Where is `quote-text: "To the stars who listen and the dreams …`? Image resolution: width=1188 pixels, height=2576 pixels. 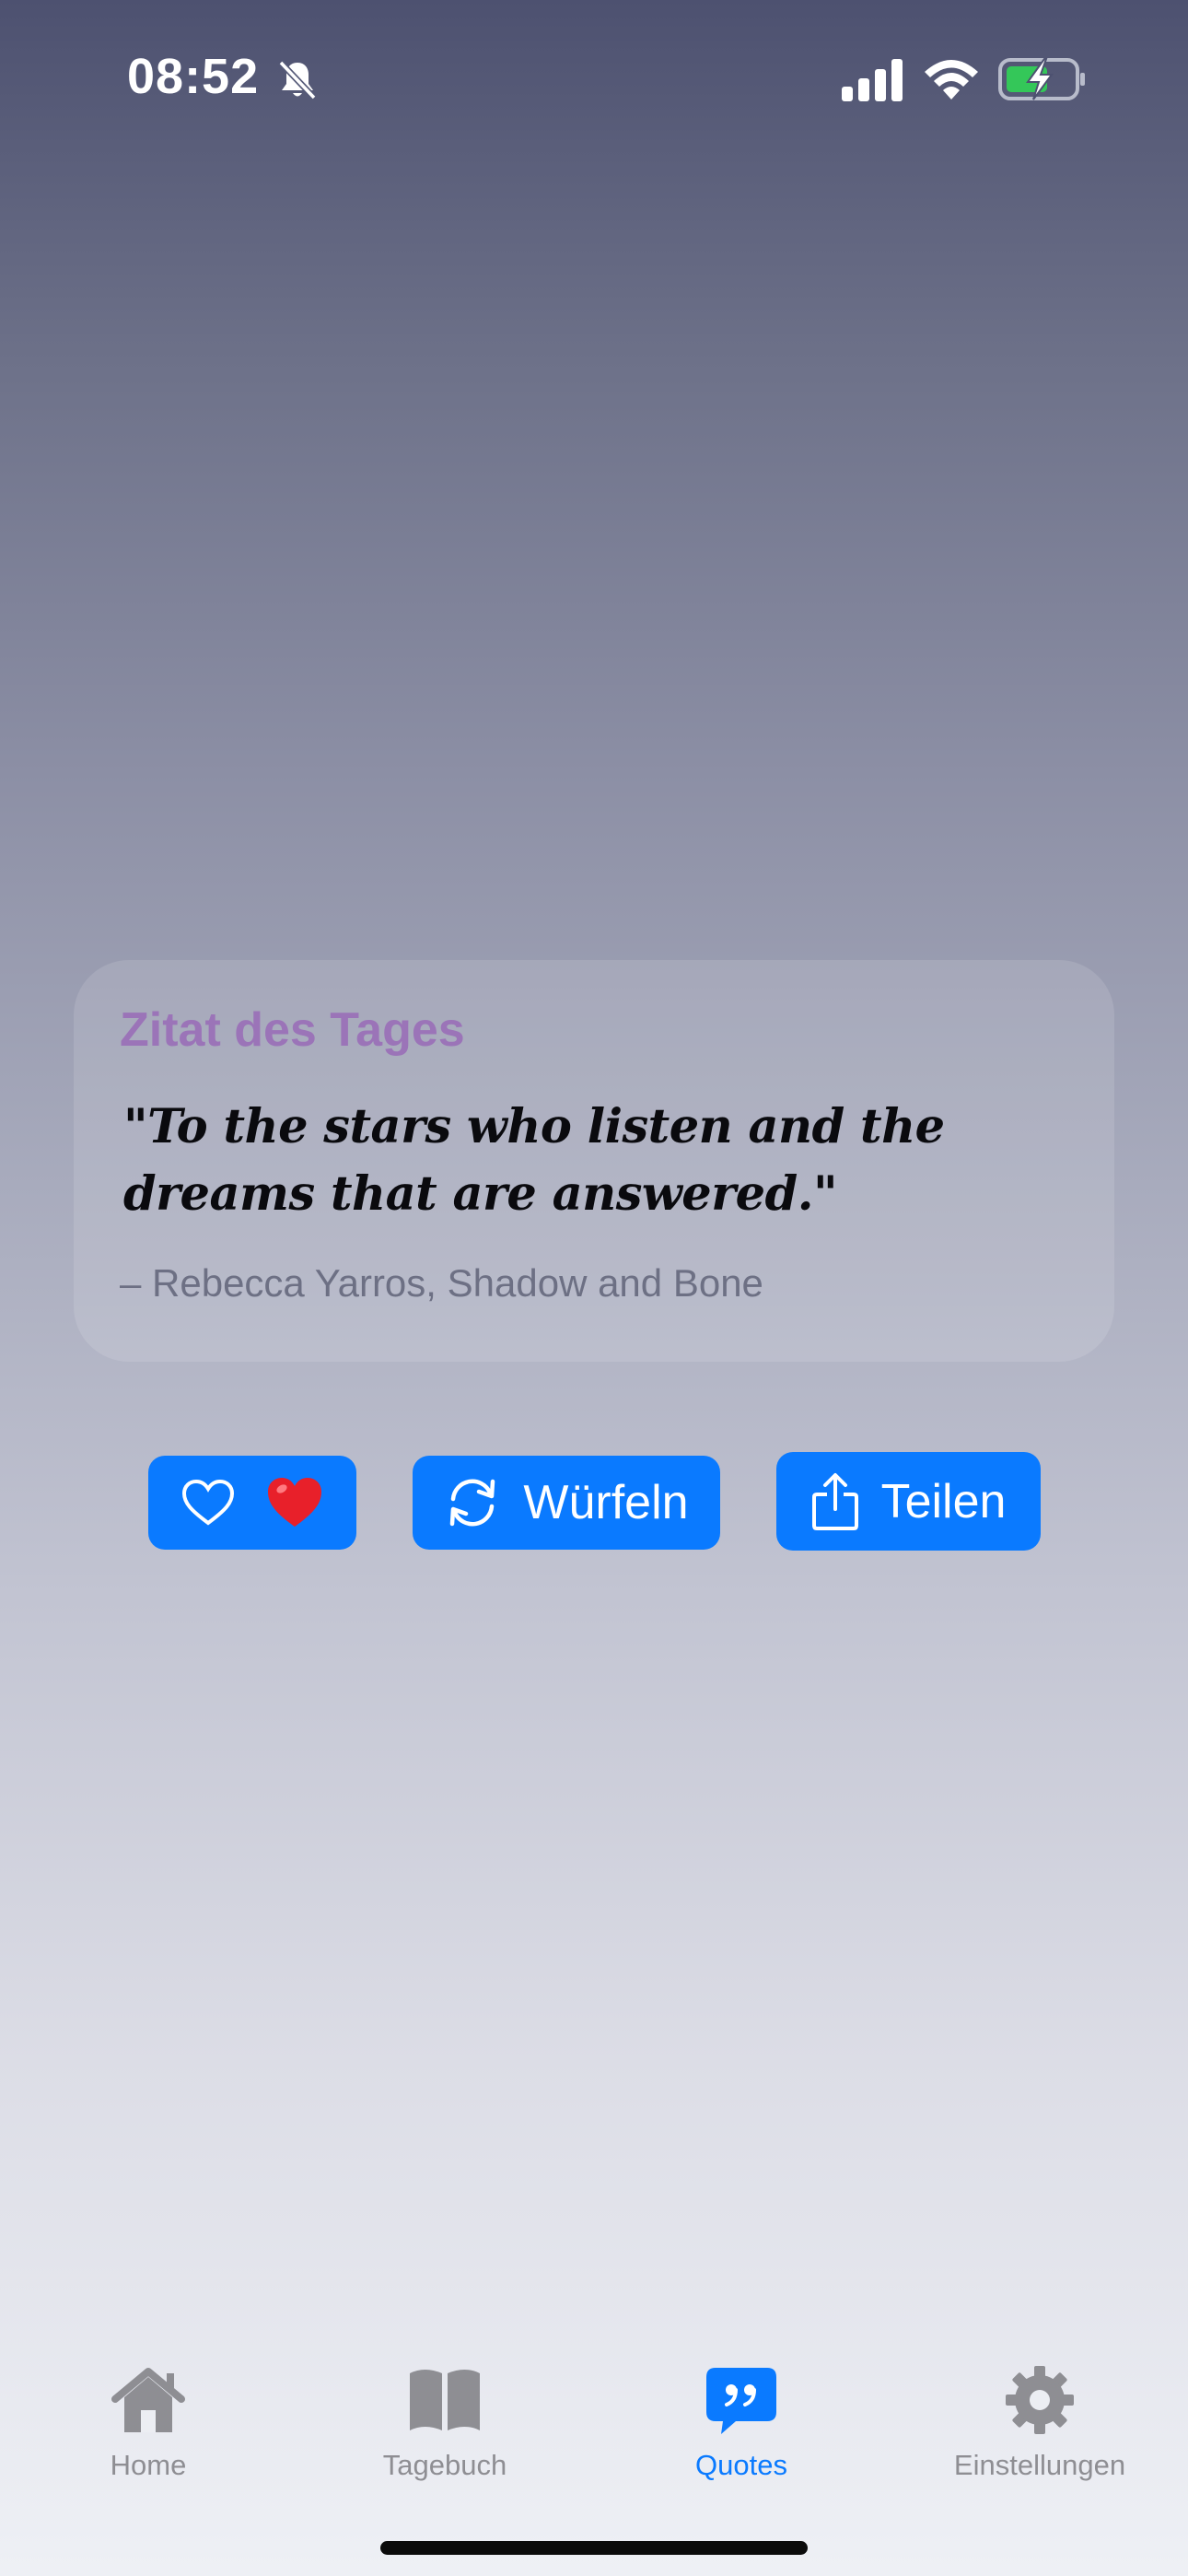
quote-text: "To the stars who listen and the dreams … is located at coordinates (534, 1161).